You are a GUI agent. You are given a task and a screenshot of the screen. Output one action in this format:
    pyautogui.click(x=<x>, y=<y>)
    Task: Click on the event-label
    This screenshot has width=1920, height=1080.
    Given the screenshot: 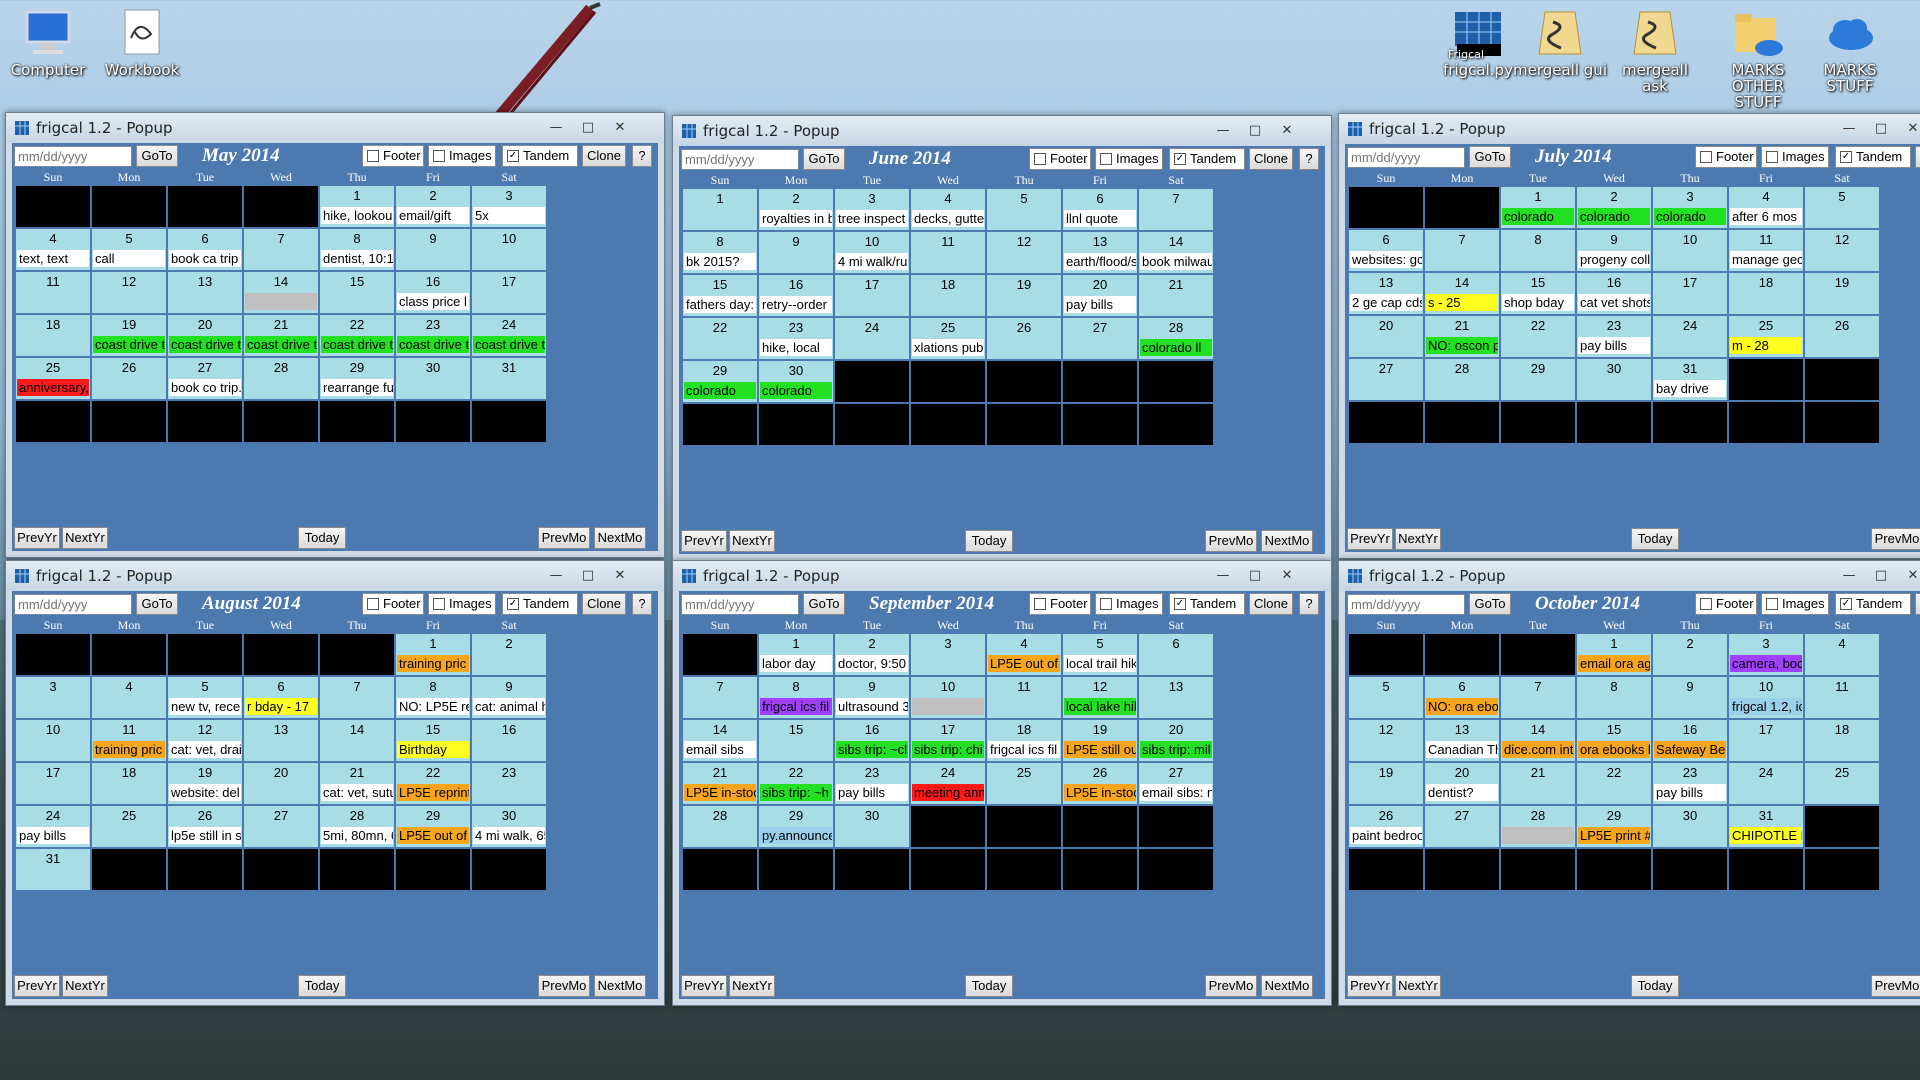 What is the action you would take?
    pyautogui.click(x=948, y=706)
    